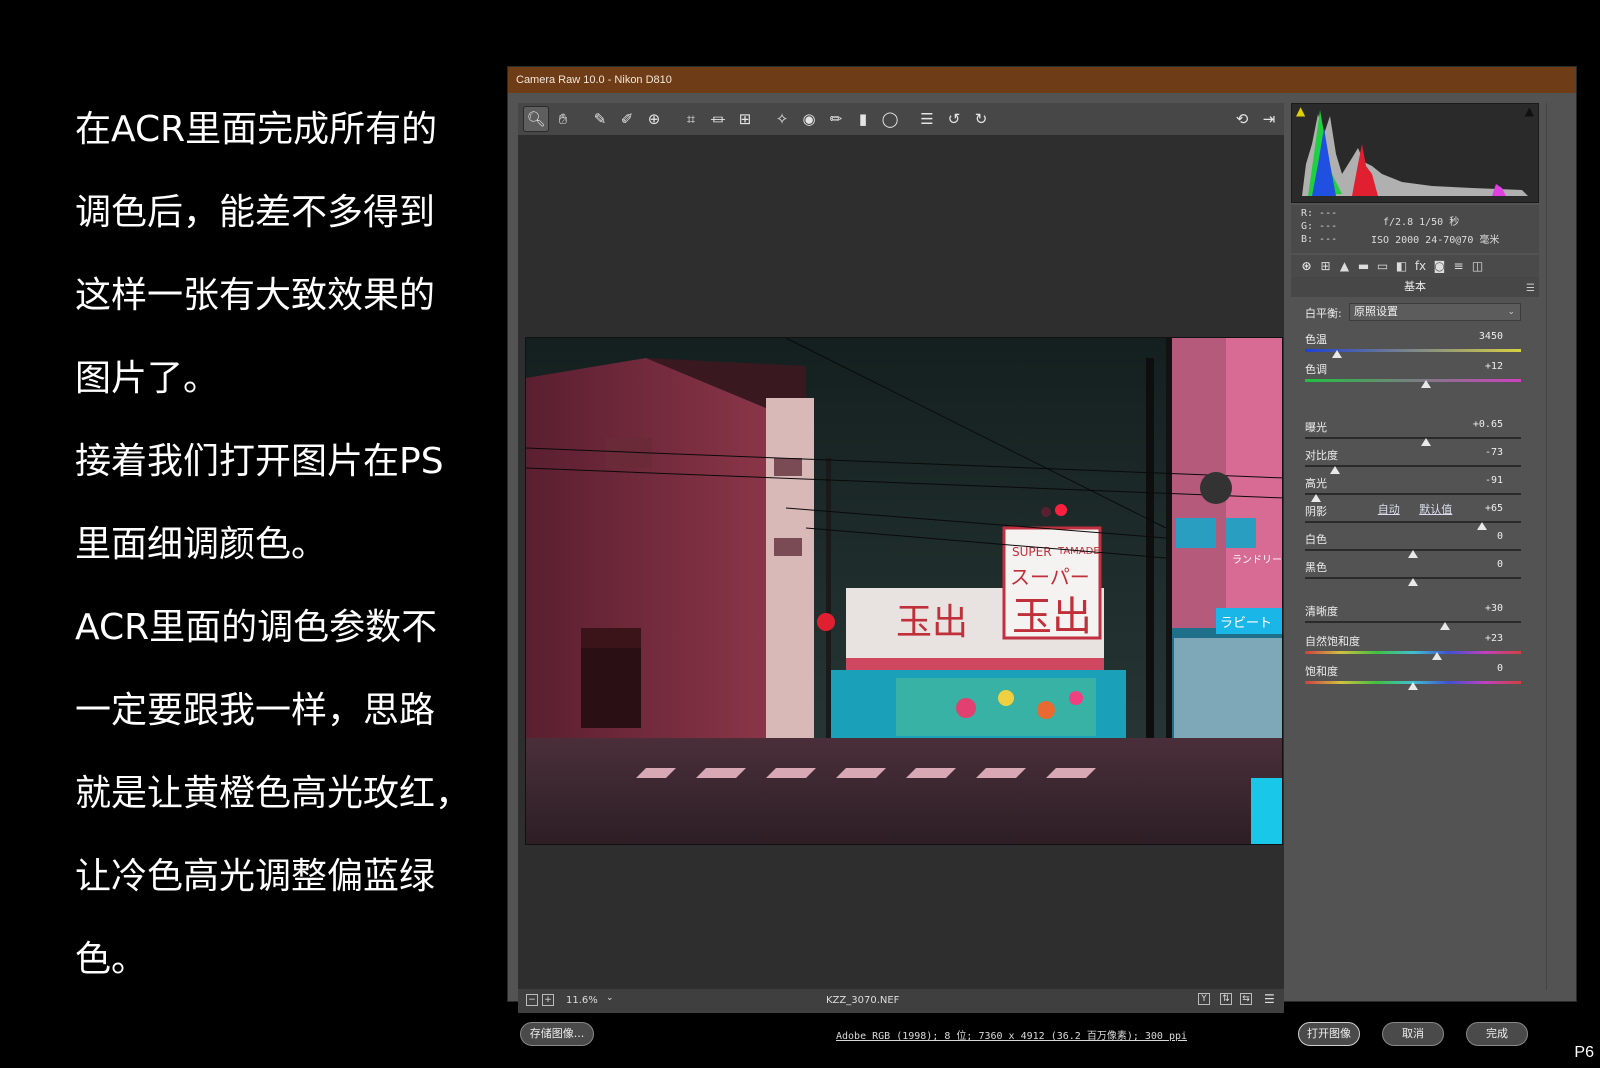 Image resolution: width=1600 pixels, height=1068 pixels. What do you see at coordinates (1306, 266) in the screenshot?
I see `basic-tab-icon: ⊛` at bounding box center [1306, 266].